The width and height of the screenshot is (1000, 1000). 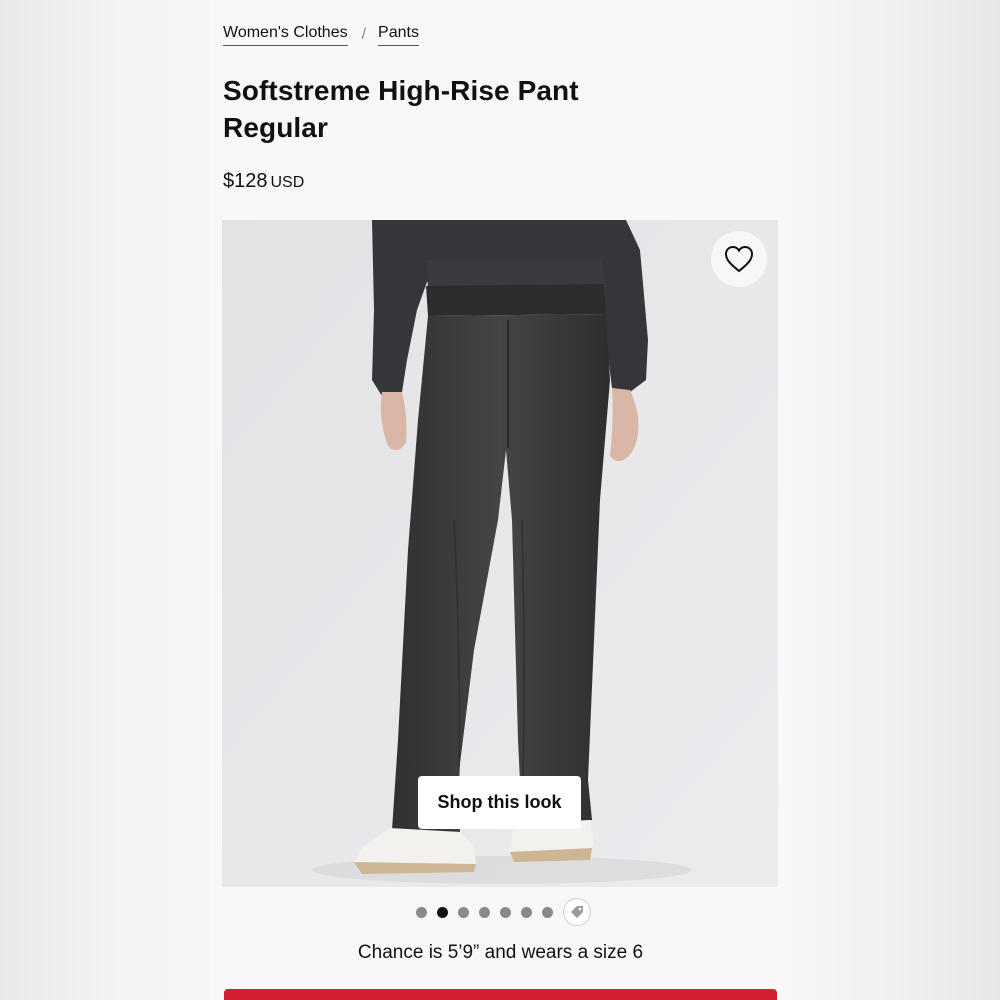 I want to click on product-price: $128 USD, so click(x=263, y=181).